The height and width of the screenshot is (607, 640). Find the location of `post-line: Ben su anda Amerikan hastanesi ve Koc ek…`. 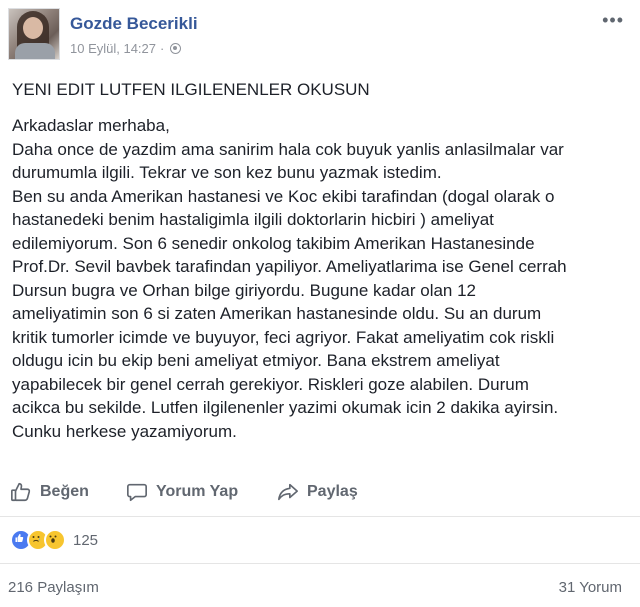

post-line: Ben su anda Amerikan hastanesi ve Koc ek… is located at coordinates (283, 196).